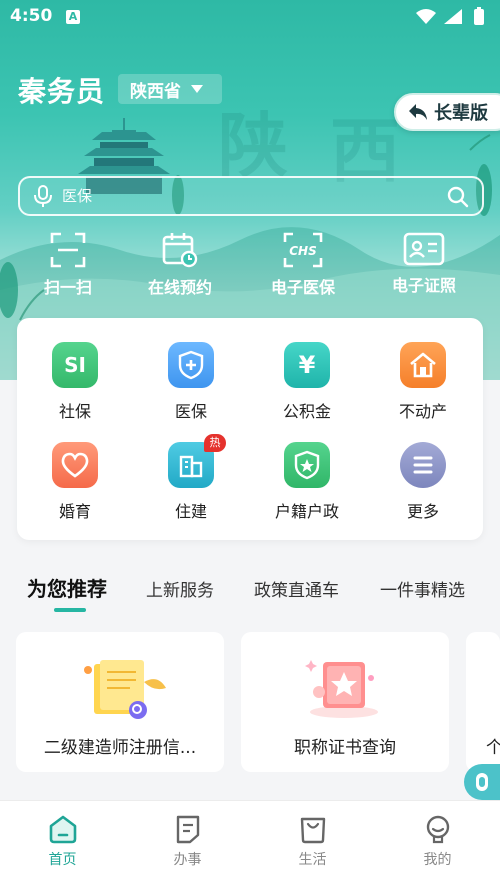  Describe the element at coordinates (197, 461) in the screenshot. I see `building-icon: 热` at that location.